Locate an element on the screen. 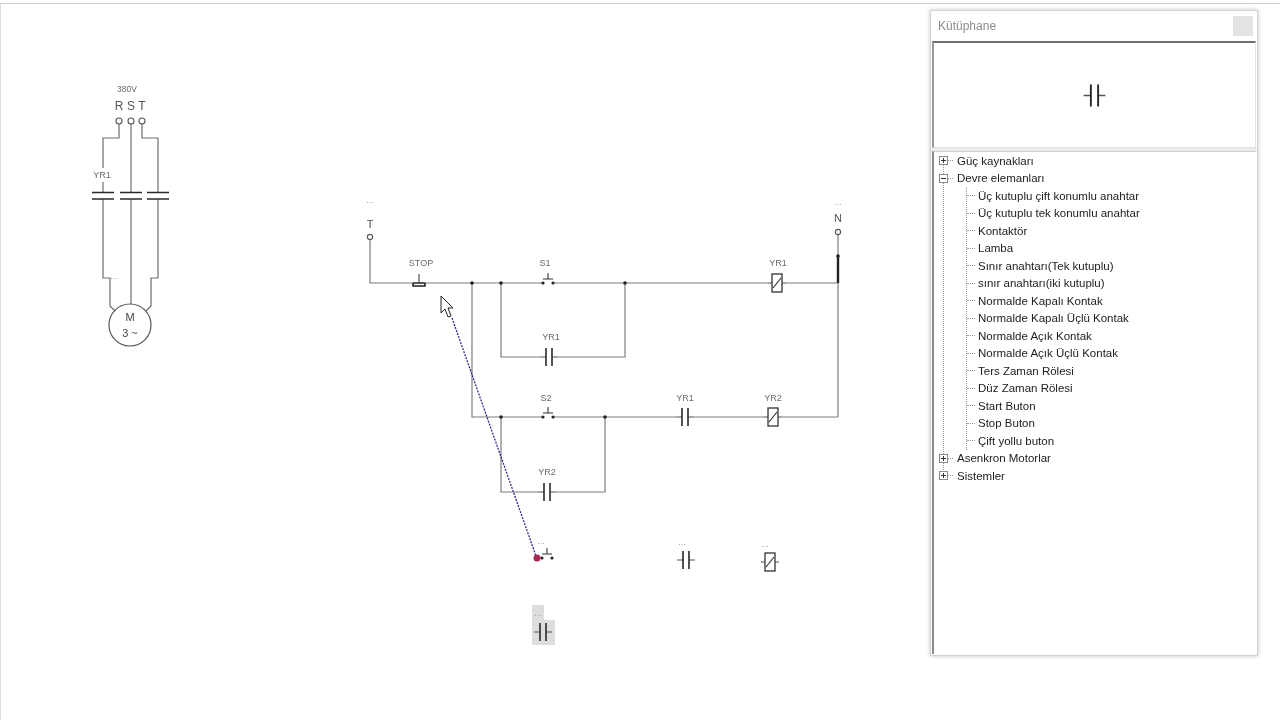  phase-label: S is located at coordinates (131, 106).